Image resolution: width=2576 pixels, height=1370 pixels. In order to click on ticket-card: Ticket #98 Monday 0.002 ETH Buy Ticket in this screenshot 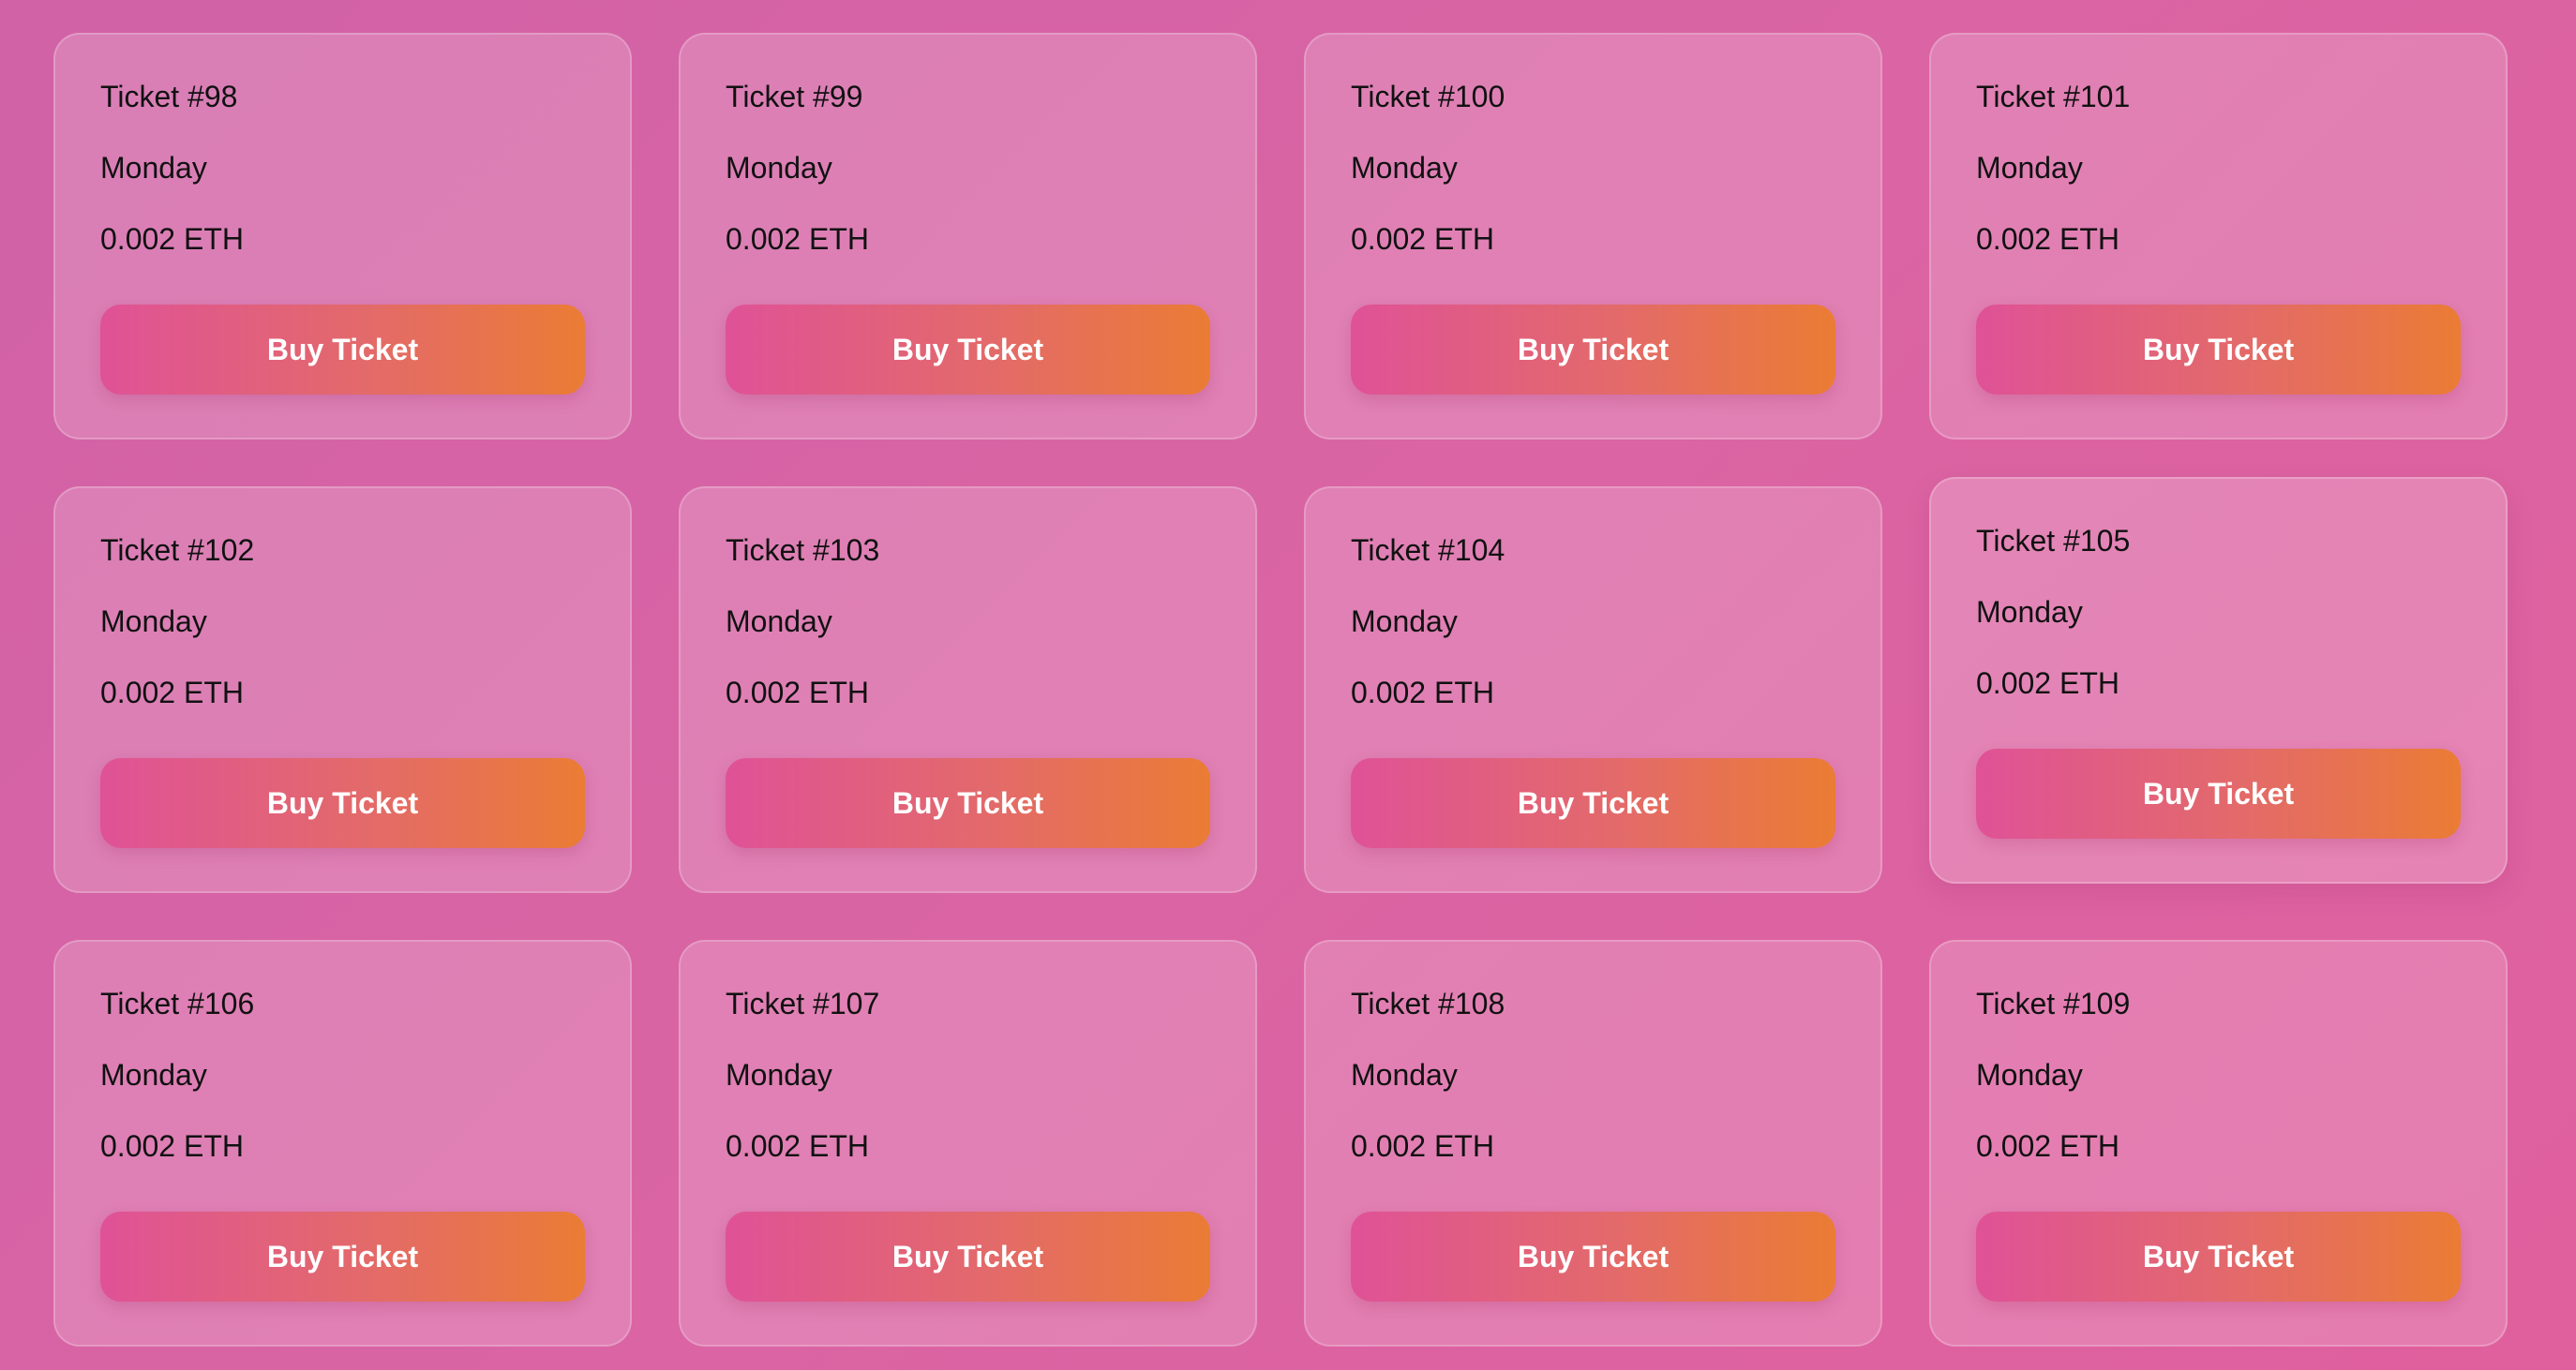, I will do `click(343, 236)`.